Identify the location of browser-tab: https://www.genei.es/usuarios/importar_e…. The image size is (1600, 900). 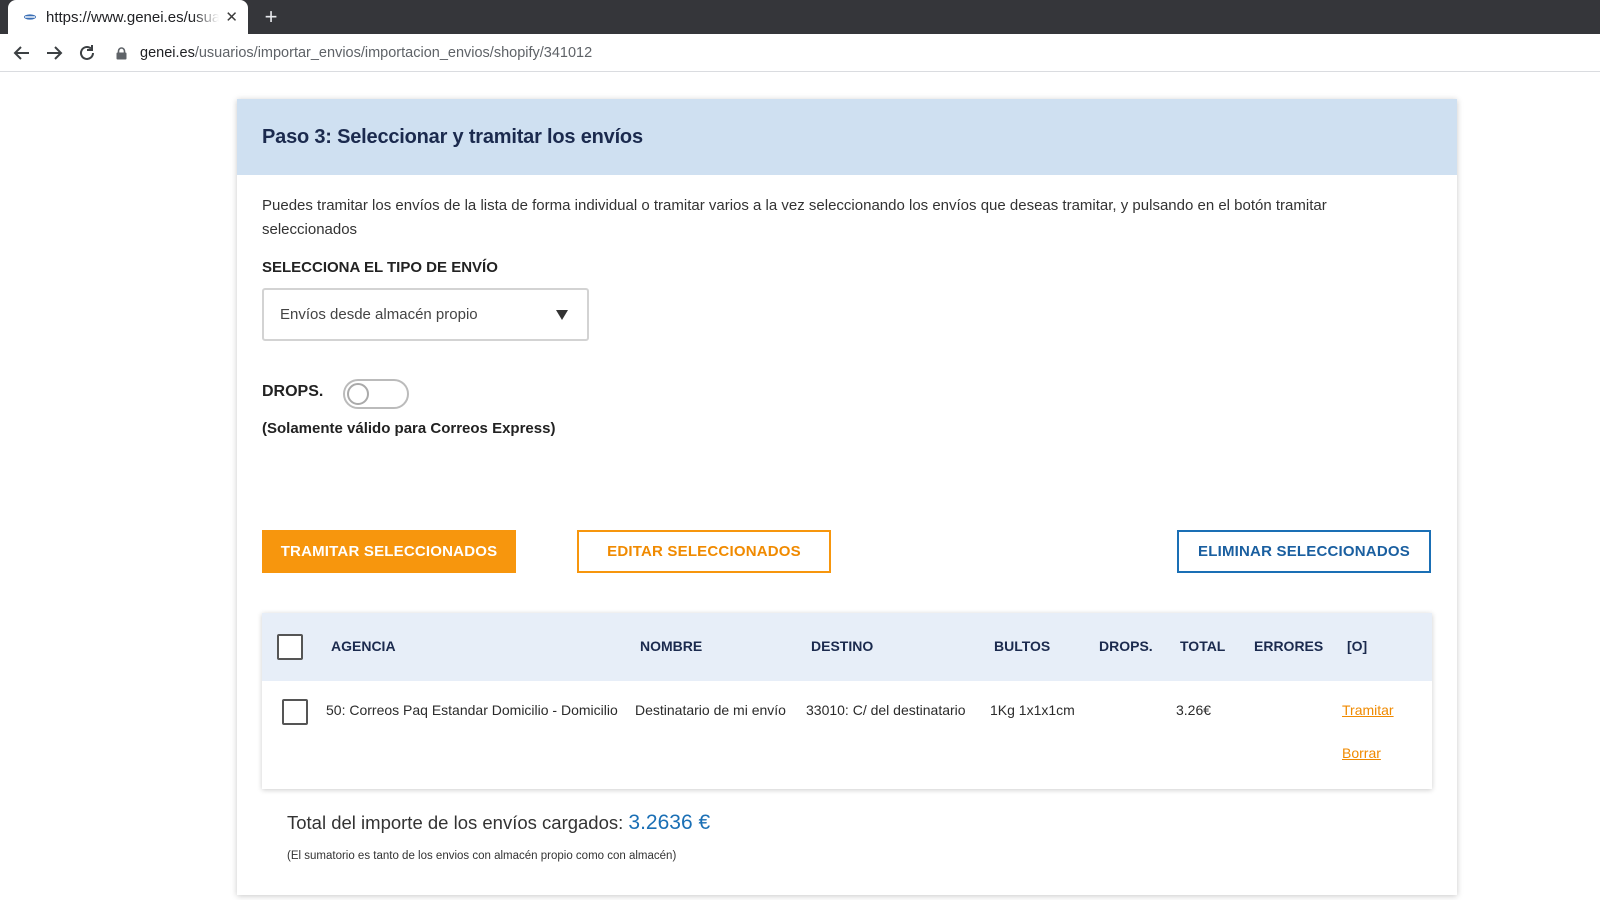
(128, 17).